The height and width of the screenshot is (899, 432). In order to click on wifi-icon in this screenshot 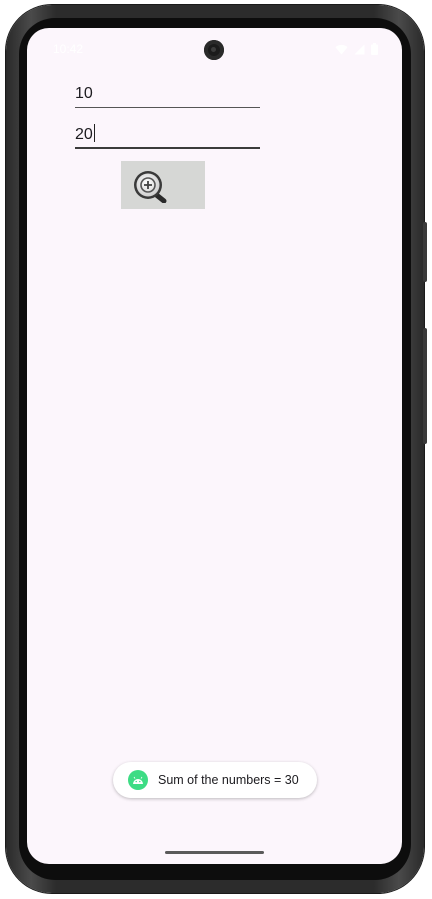, I will do `click(341, 49)`.